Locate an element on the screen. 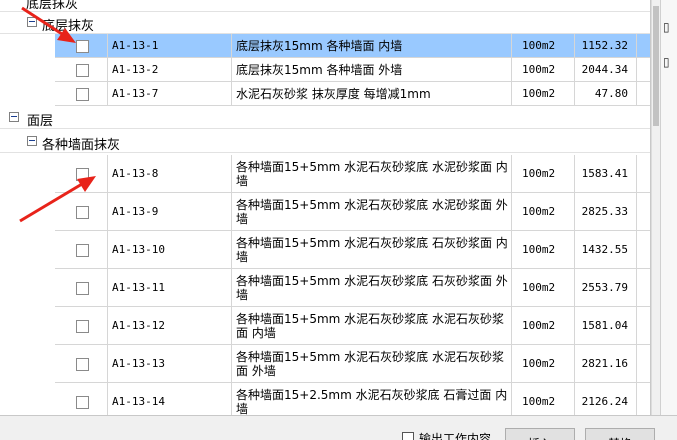 Image resolution: width=677 pixels, height=440 pixels. replace-button: 替换 is located at coordinates (620, 434).